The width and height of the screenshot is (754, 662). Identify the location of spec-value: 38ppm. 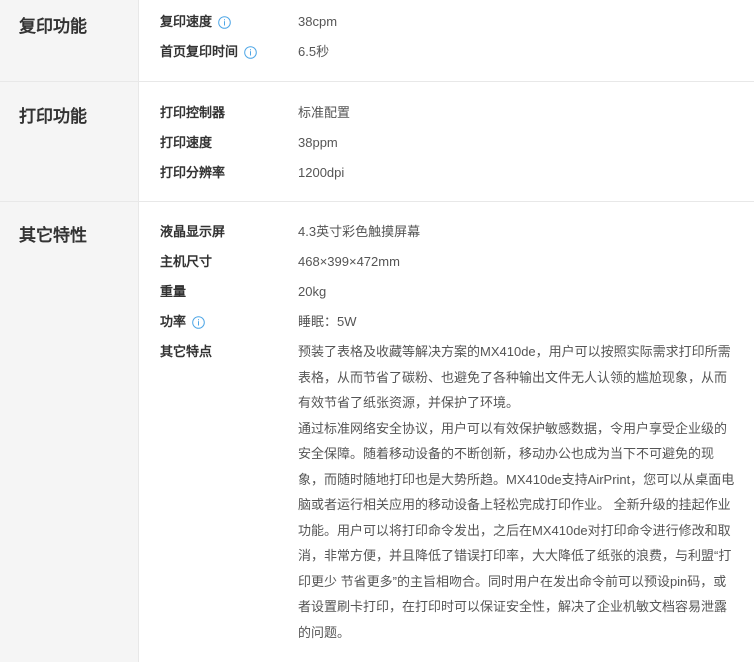
(318, 142).